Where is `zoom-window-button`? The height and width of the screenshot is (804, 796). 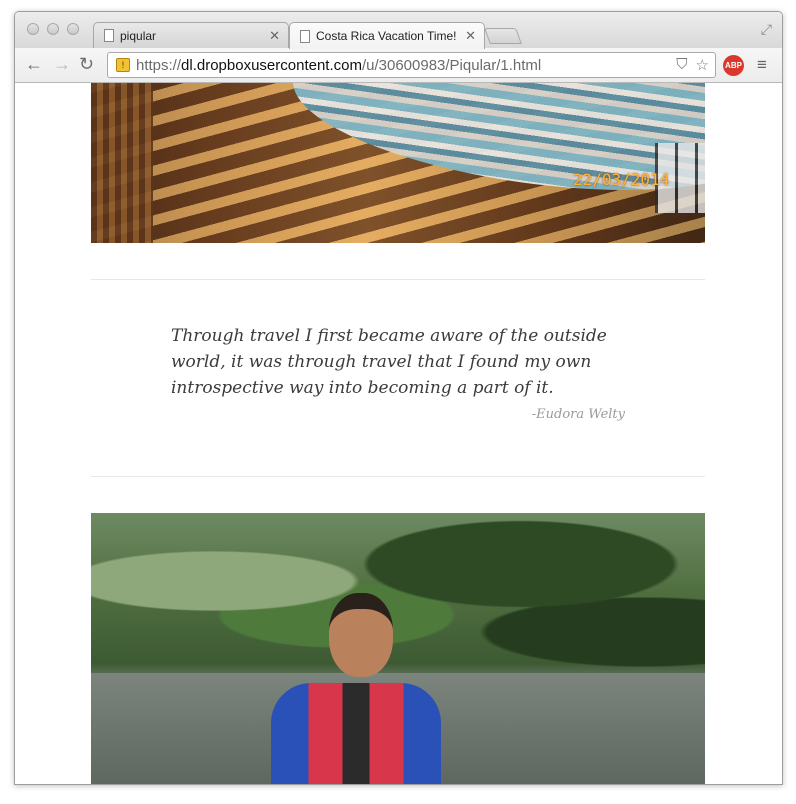 zoom-window-button is located at coordinates (73, 29).